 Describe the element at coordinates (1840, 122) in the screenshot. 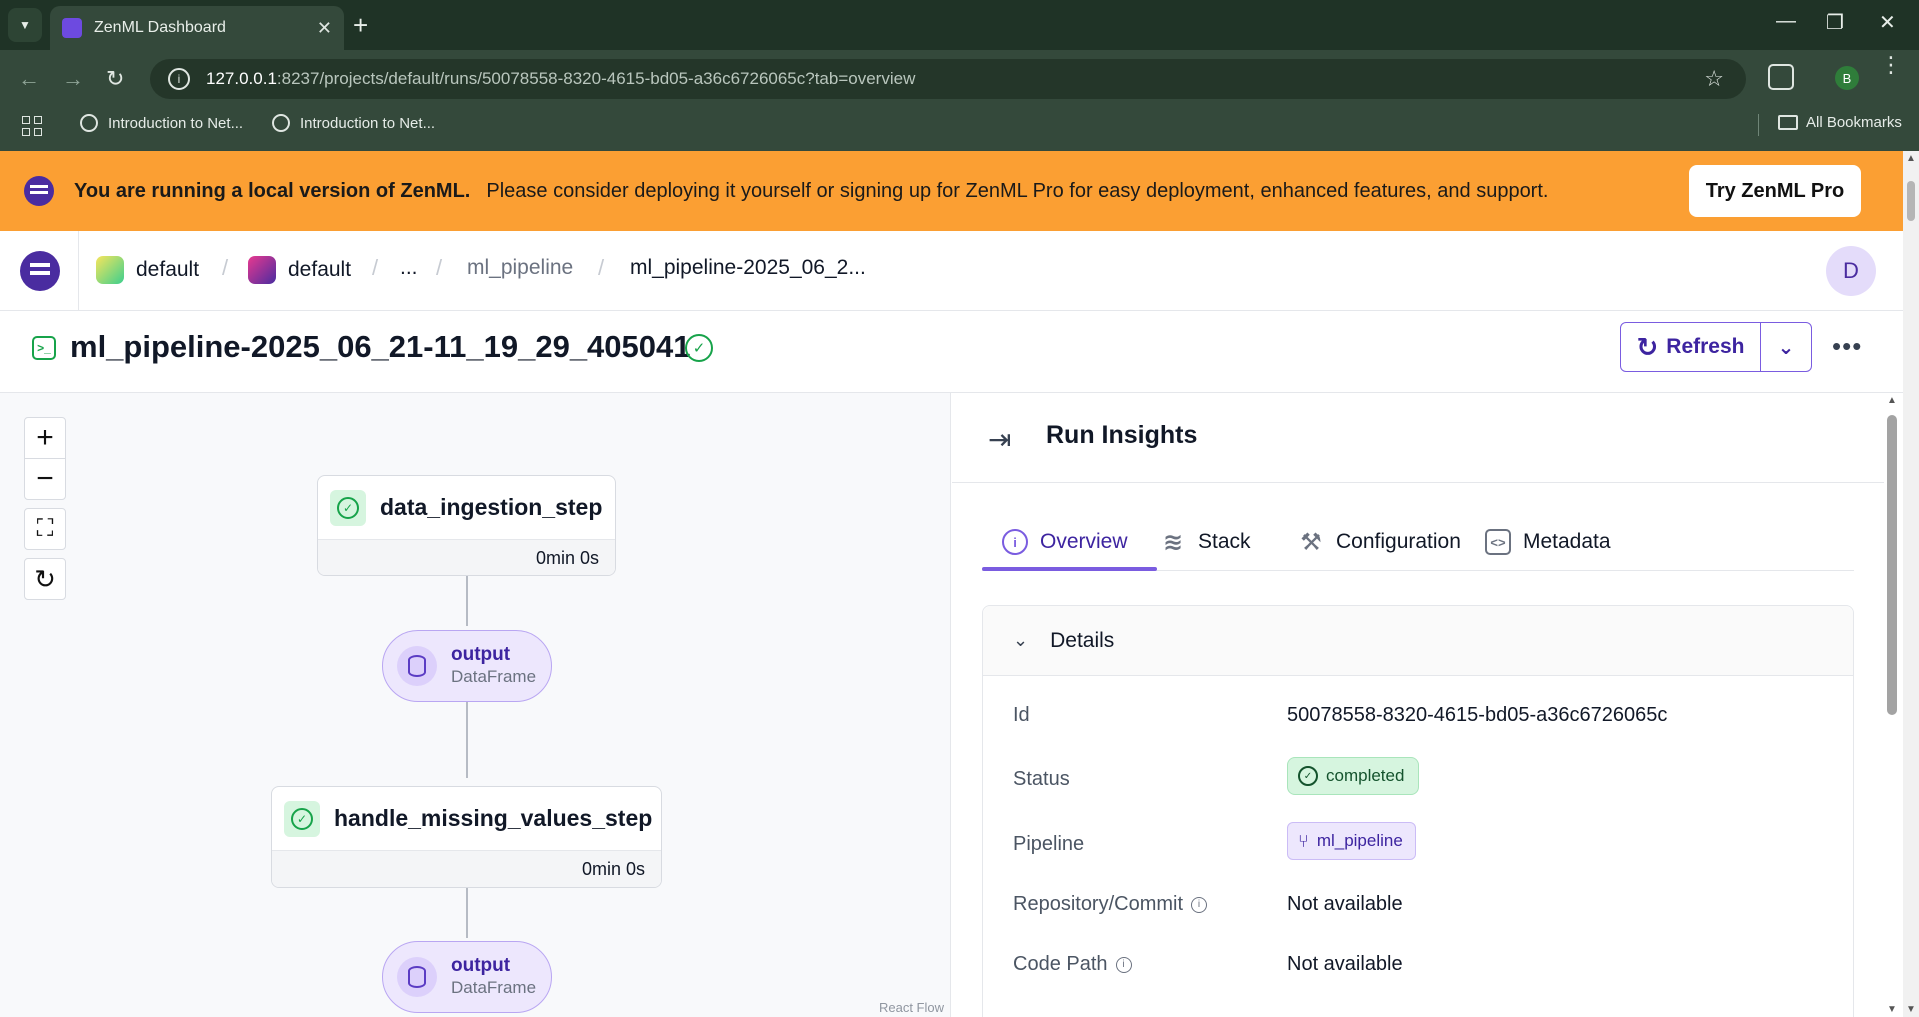

I see `all-bookmarks-button: All Bookmarks` at that location.